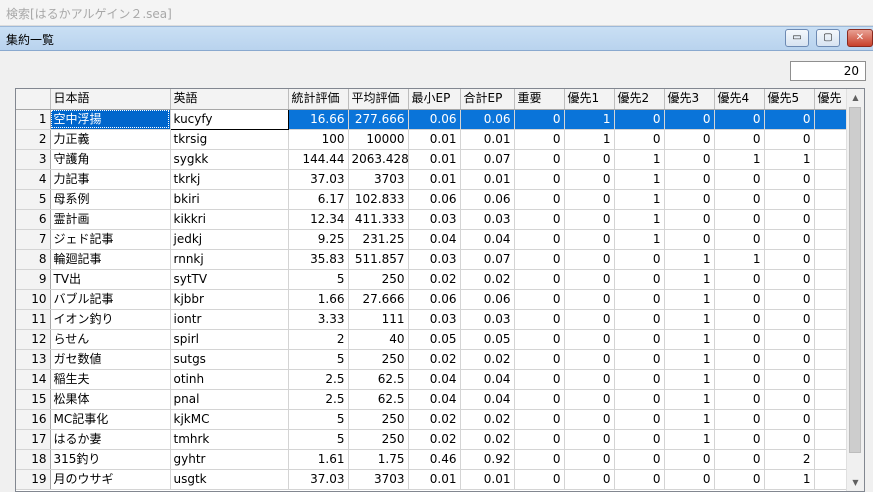  Describe the element at coordinates (110, 99) in the screenshot. I see `column-header: 日本語` at that location.